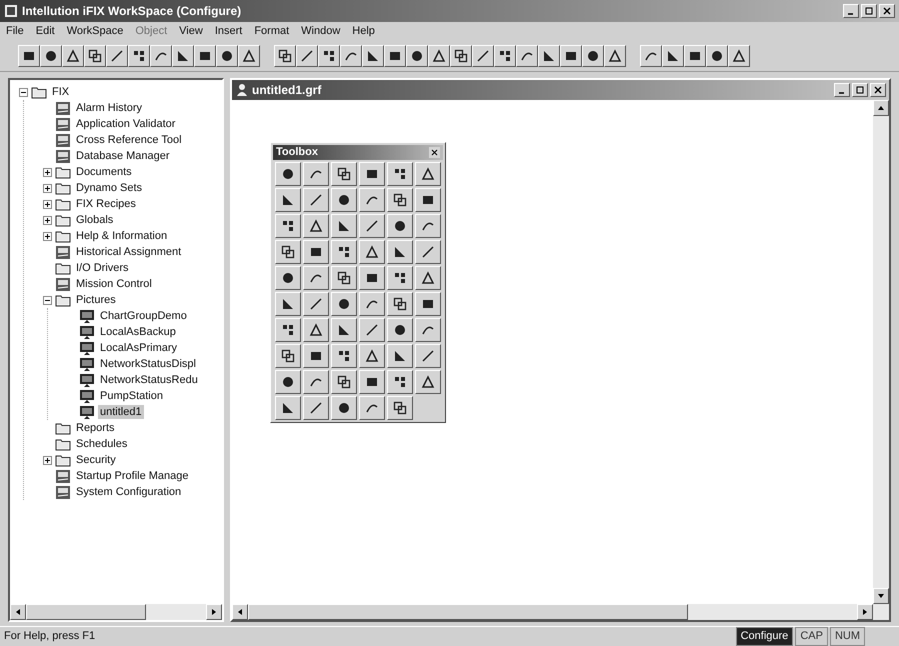 The height and width of the screenshot is (646, 899). I want to click on tree-item: LocalAsBackup, so click(138, 332).